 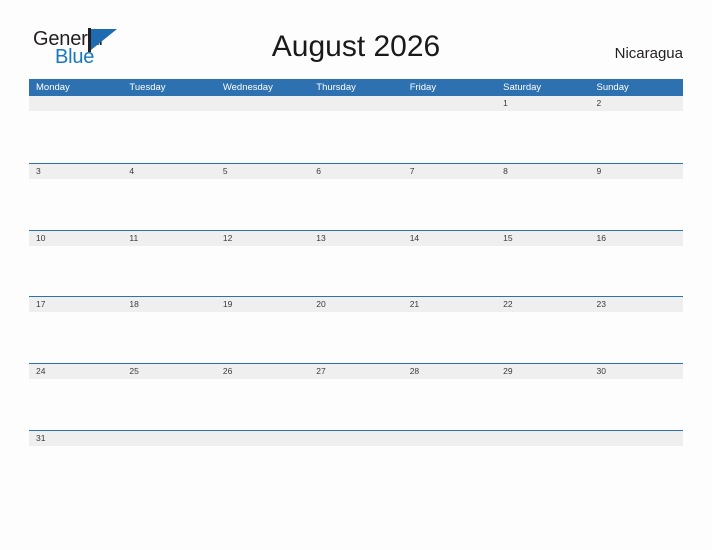 I want to click on day-cell: 22, so click(x=542, y=304).